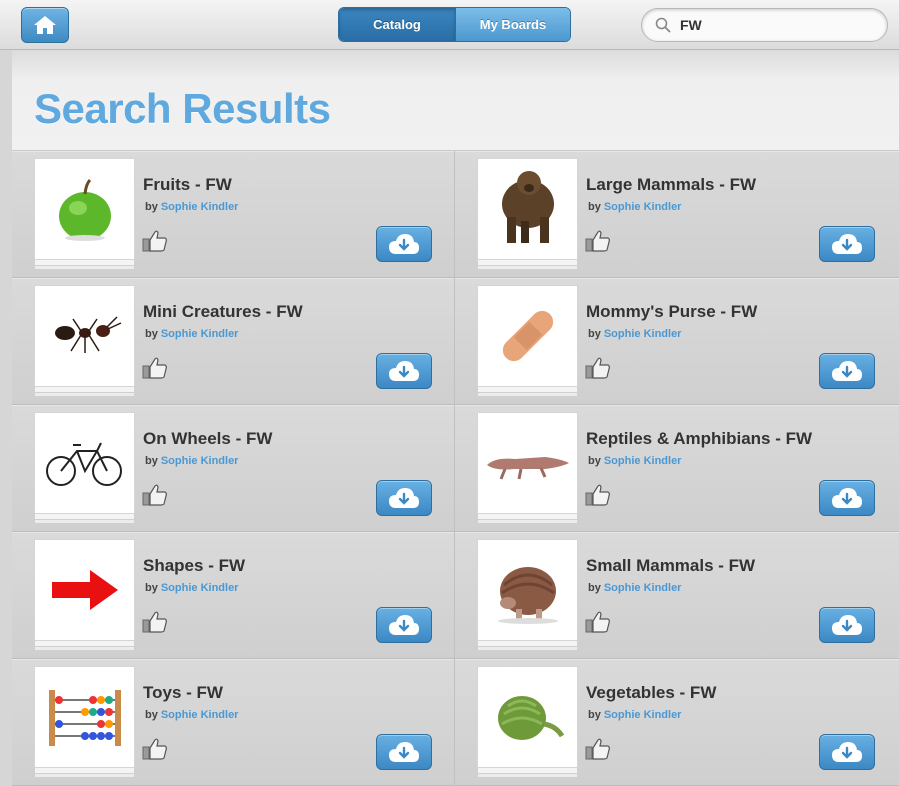  Describe the element at coordinates (527, 590) in the screenshot. I see `armadillo-image` at that location.